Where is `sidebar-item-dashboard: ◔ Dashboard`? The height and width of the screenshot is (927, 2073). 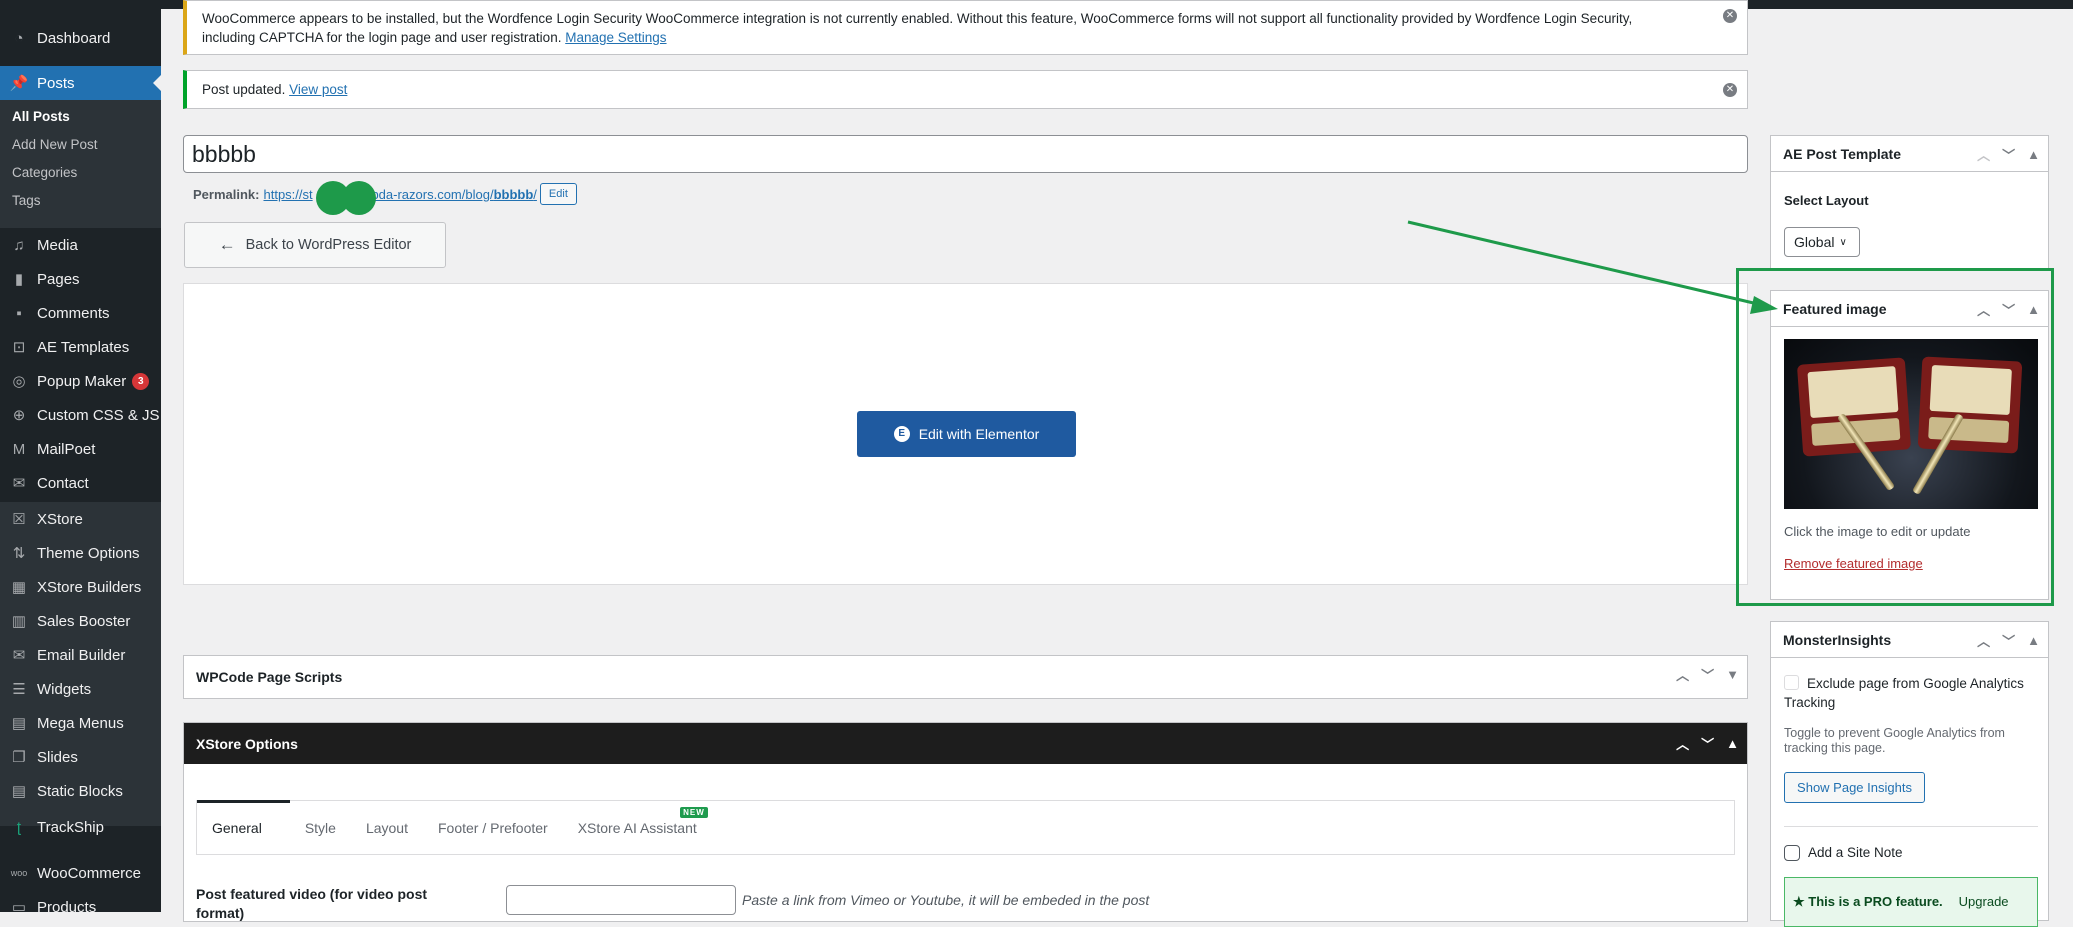
sidebar-item-dashboard: ◔ Dashboard is located at coordinates (80, 38).